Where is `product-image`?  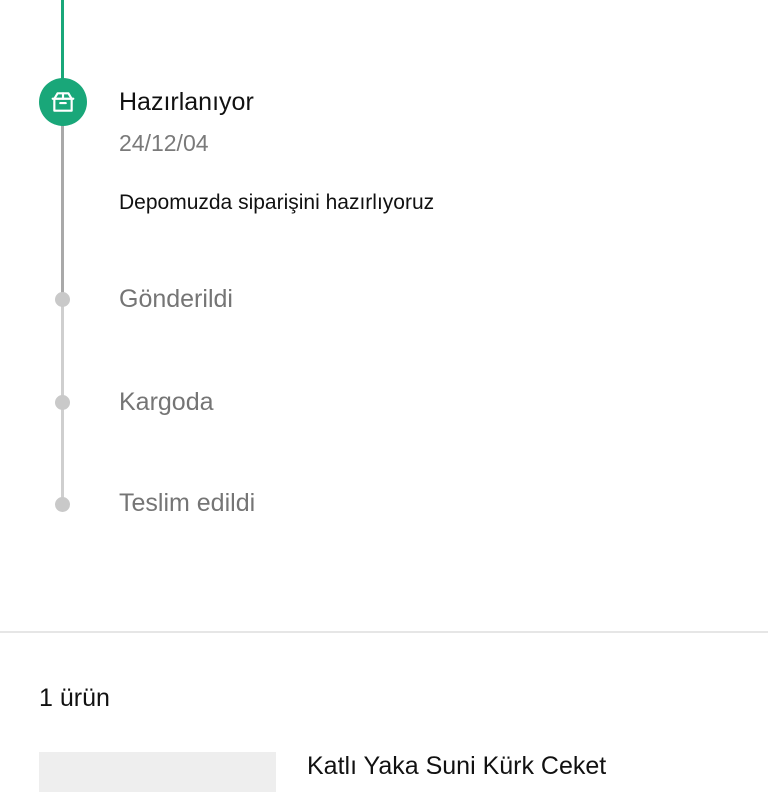
product-image is located at coordinates (157, 772).